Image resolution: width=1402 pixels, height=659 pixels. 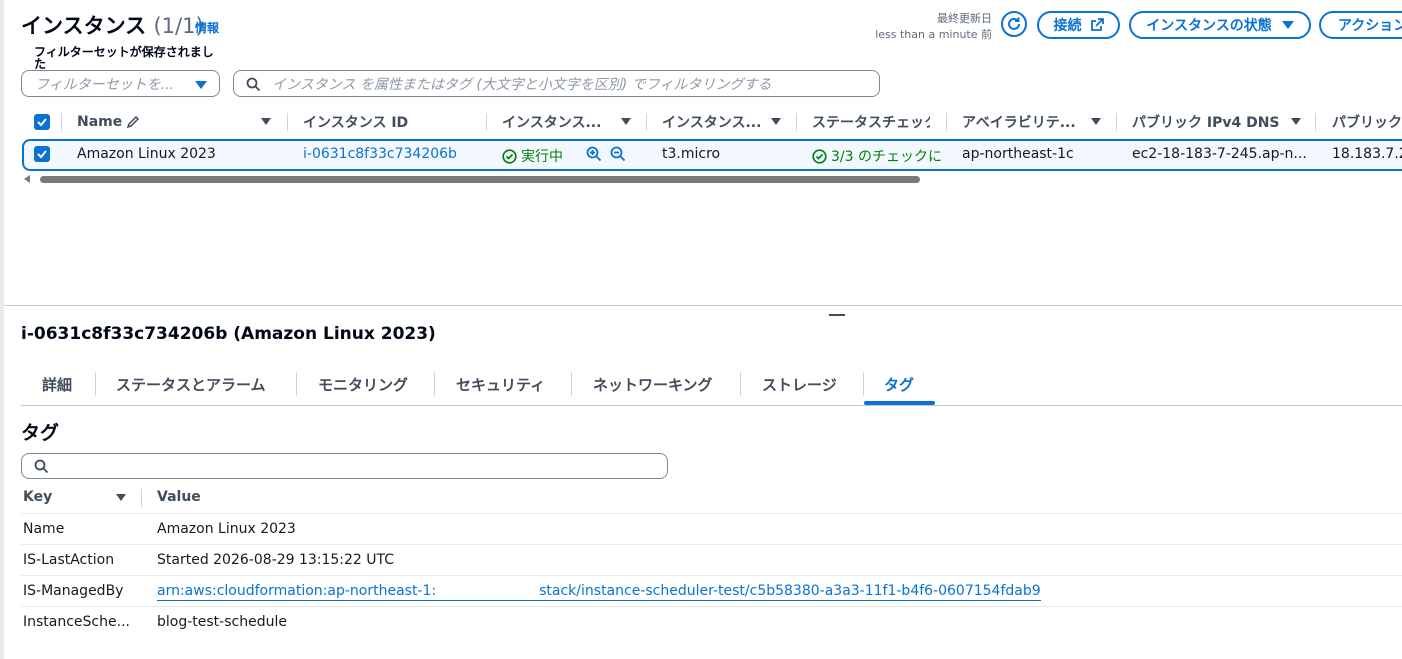 What do you see at coordinates (344, 466) in the screenshot?
I see `tag-search-input` at bounding box center [344, 466].